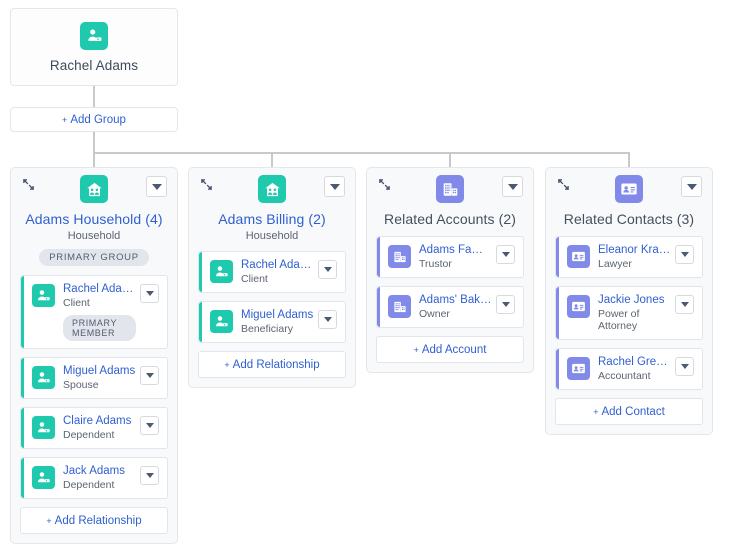 The image size is (732, 544). I want to click on member-role: Trustor, so click(435, 264).